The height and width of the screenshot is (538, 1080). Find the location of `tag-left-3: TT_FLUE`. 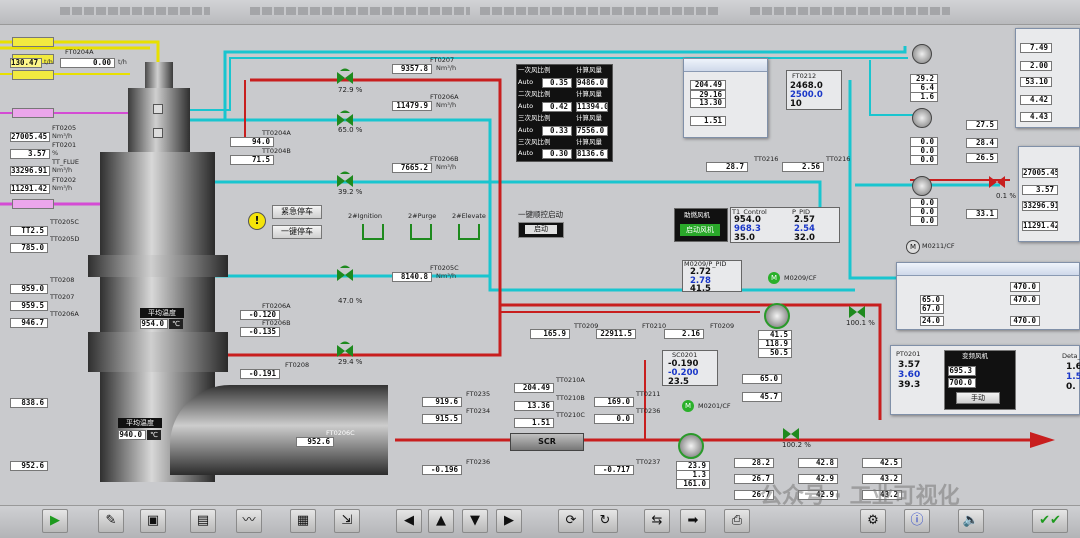

tag-left-3: TT_FLUE is located at coordinates (65, 162).